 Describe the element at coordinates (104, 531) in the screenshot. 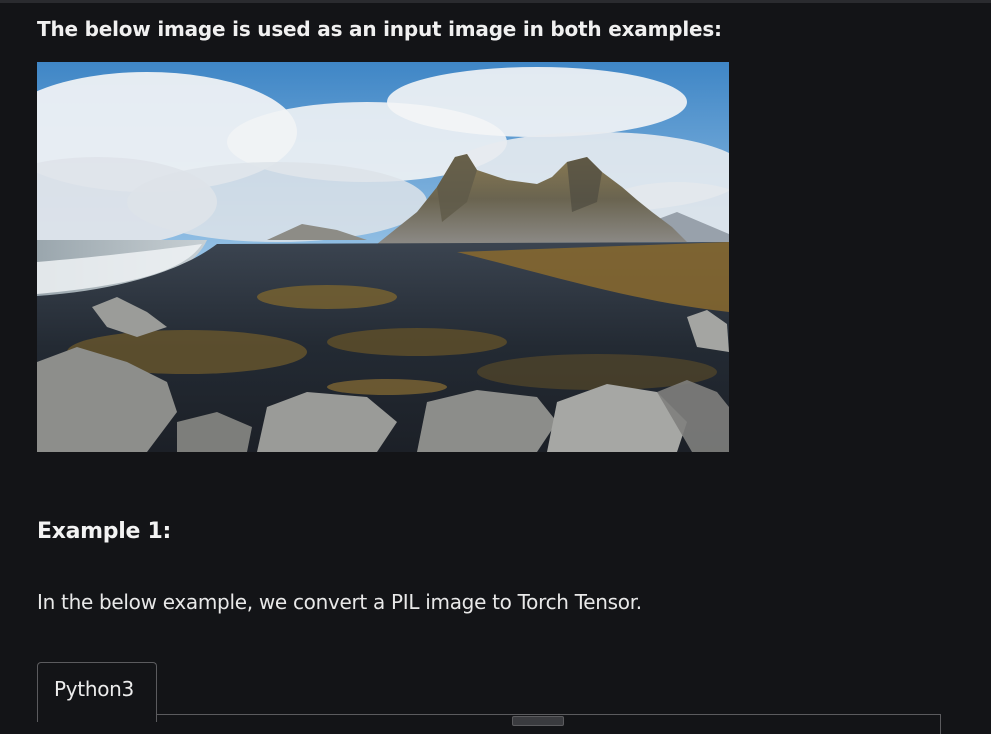

I see `example-heading: Example 1:` at that location.